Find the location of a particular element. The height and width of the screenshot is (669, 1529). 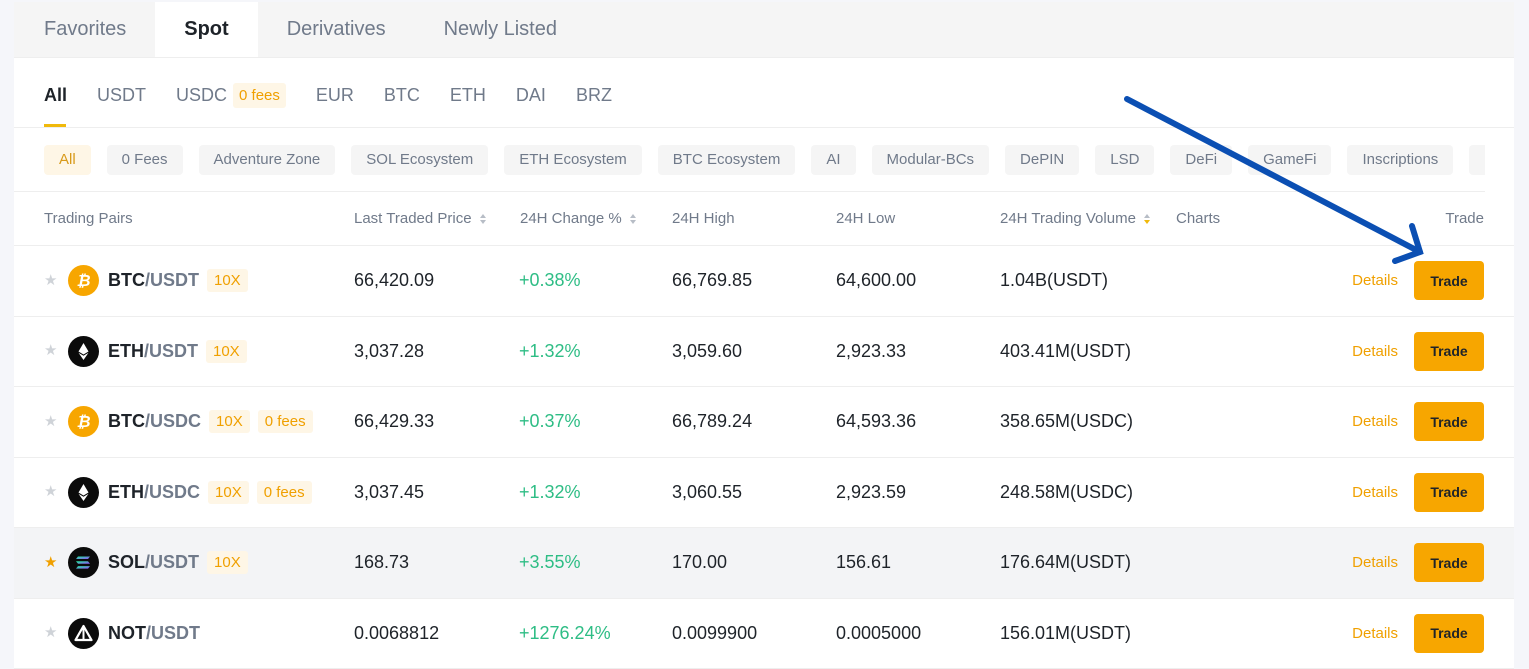

pair-quote: /USDC is located at coordinates (172, 491).